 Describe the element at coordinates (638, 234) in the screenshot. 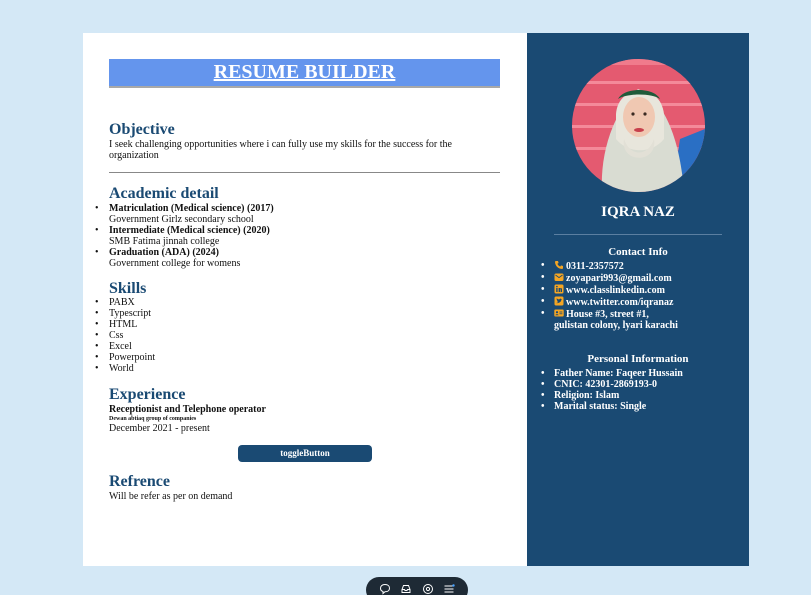

I see `sidebar-divider` at that location.